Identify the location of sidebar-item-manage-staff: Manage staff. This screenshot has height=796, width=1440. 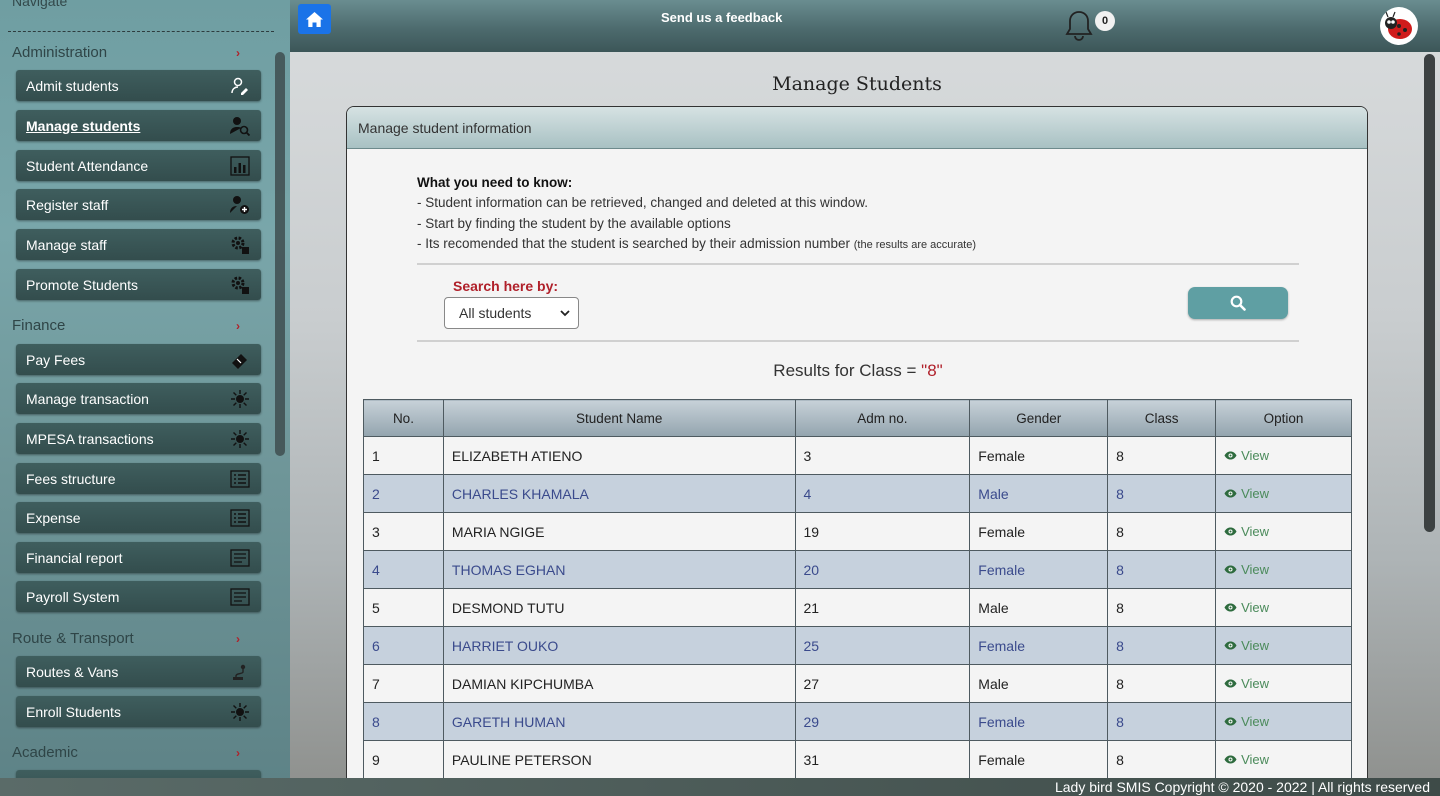
(138, 244).